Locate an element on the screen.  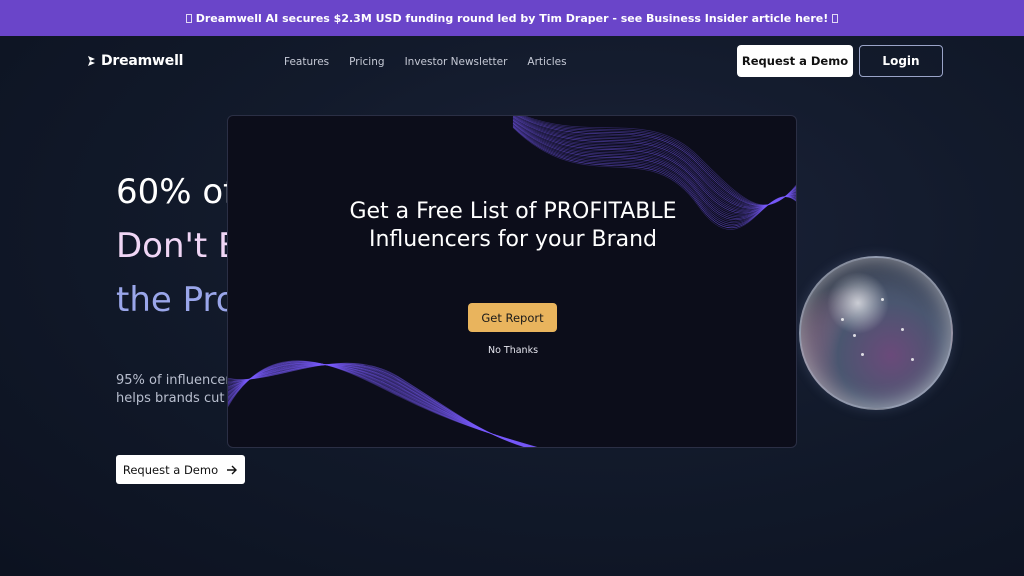
hero-request-demo-button: Request a Demo is located at coordinates (180, 469).